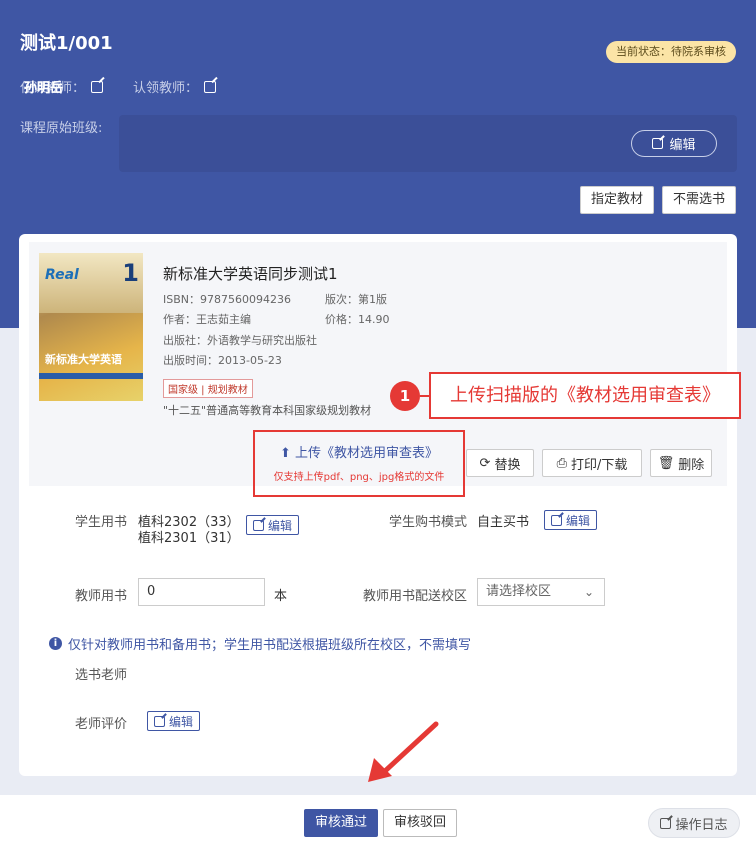  I want to click on campus-select: 请选择校区 ⌄, so click(541, 592).